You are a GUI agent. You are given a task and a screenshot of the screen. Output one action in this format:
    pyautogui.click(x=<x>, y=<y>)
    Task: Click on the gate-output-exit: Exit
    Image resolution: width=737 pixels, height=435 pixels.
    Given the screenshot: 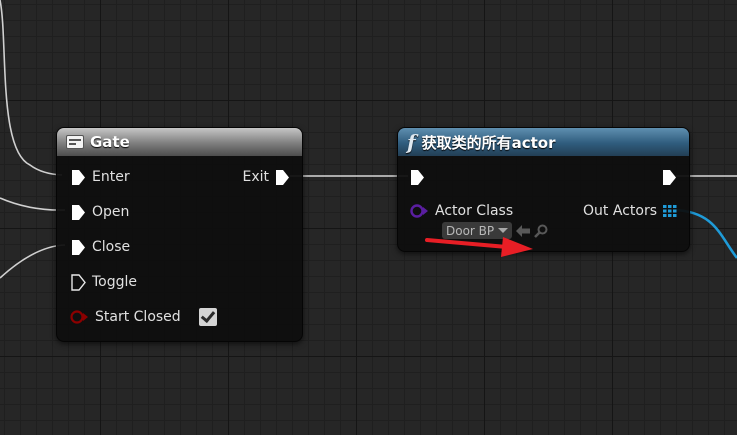 What is the action you would take?
    pyautogui.click(x=263, y=177)
    